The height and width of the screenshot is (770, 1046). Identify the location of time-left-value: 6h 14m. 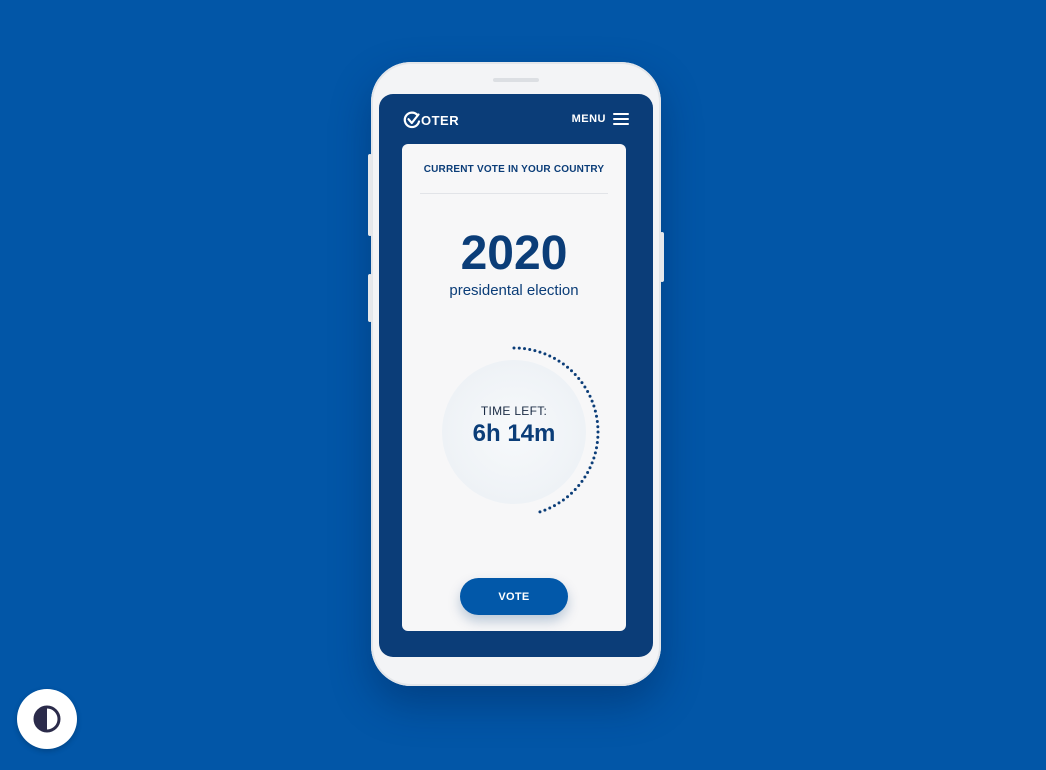
(514, 433).